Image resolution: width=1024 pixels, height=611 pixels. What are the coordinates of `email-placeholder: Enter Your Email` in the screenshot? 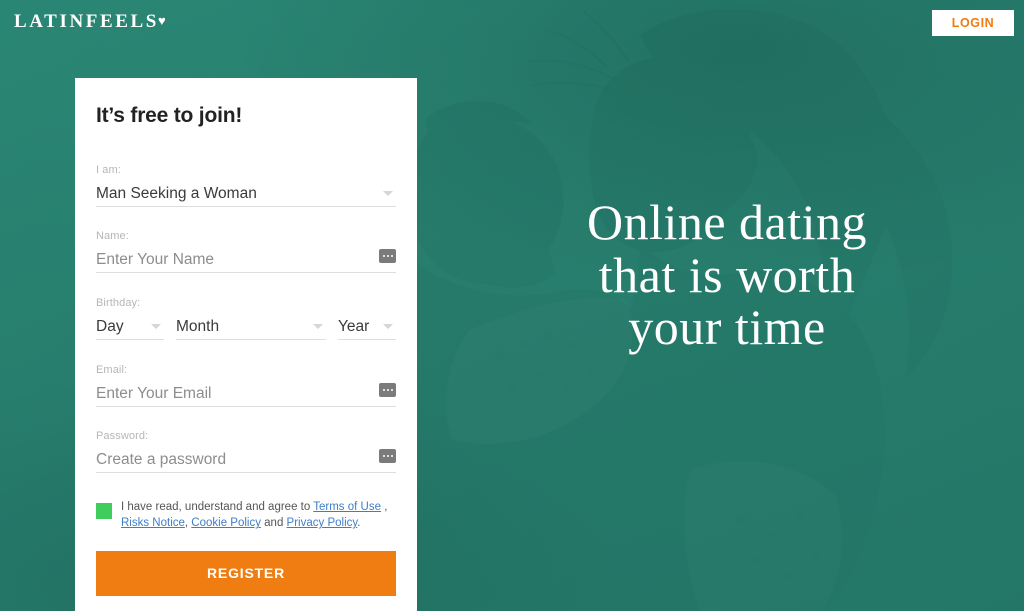 It's located at (154, 393).